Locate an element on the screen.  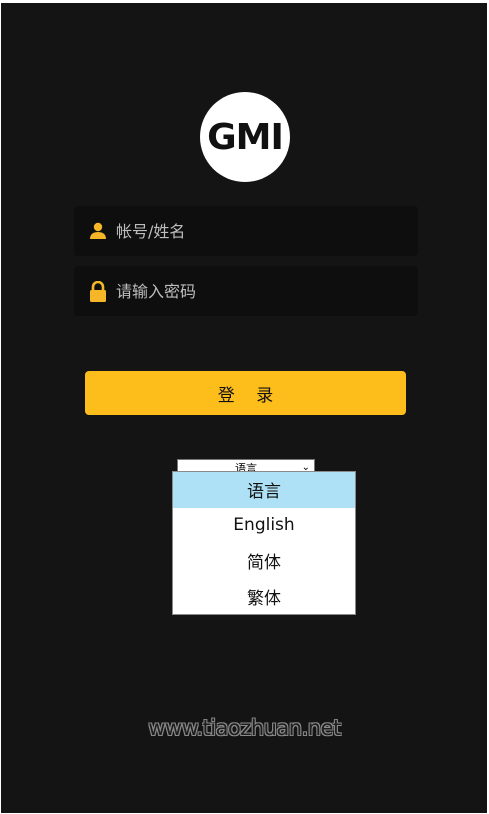
logo-text: GMI is located at coordinates (245, 137).